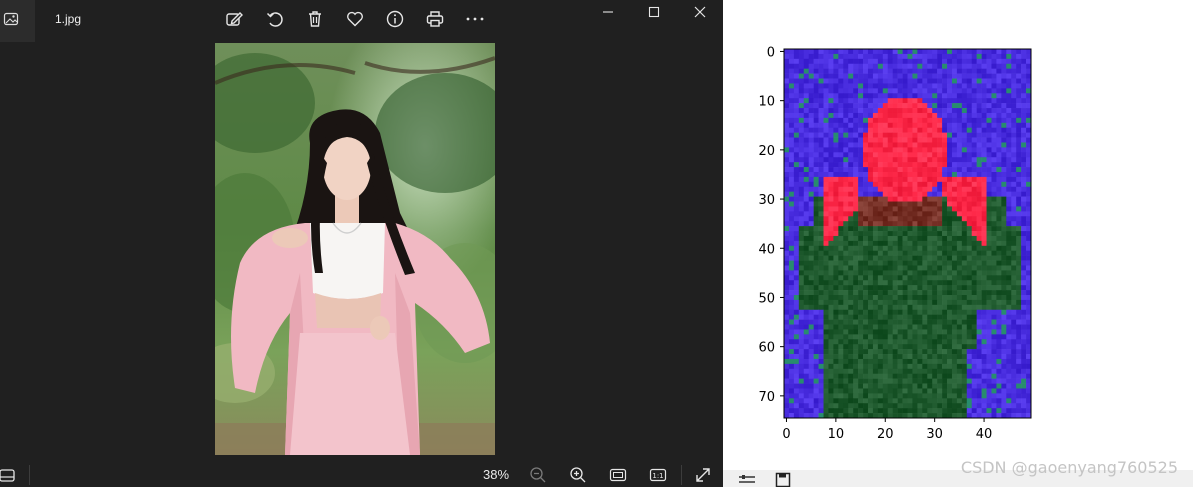 This screenshot has height=487, width=1193. Describe the element at coordinates (654, 12) in the screenshot. I see `maximize-button` at that location.